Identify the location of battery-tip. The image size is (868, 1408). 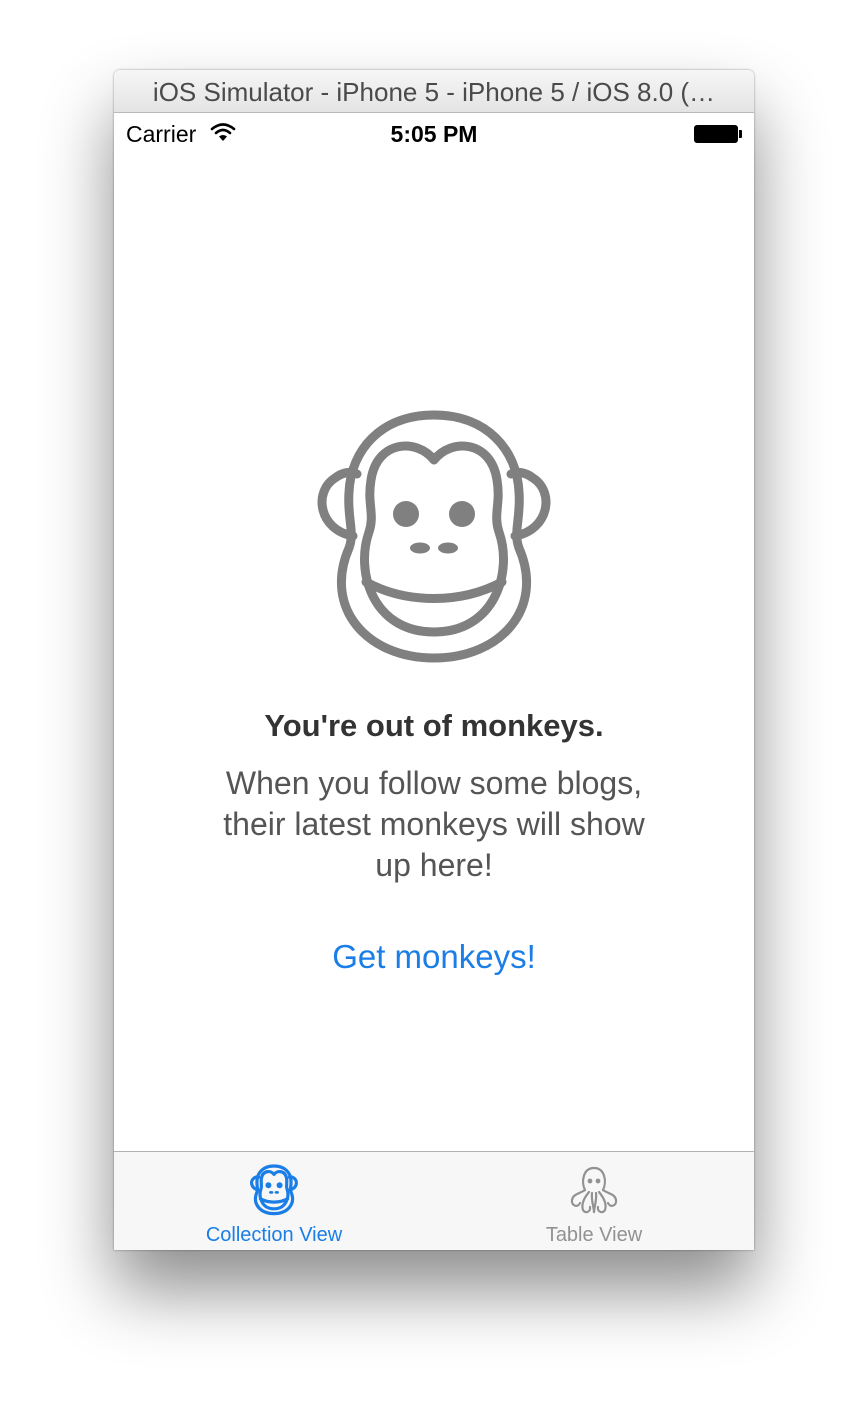
(740, 134).